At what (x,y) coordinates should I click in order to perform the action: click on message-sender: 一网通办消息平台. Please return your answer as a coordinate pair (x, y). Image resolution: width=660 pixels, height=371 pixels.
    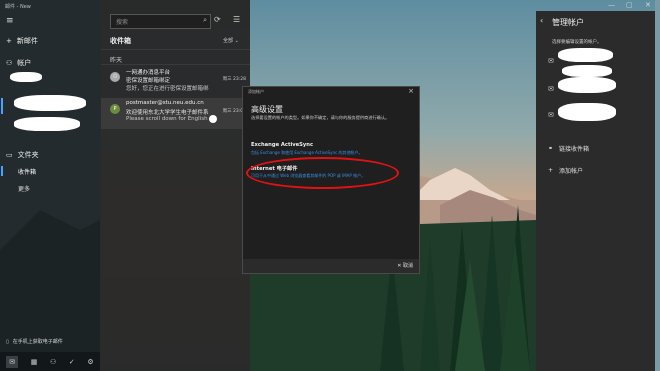
    Looking at the image, I should click on (148, 73).